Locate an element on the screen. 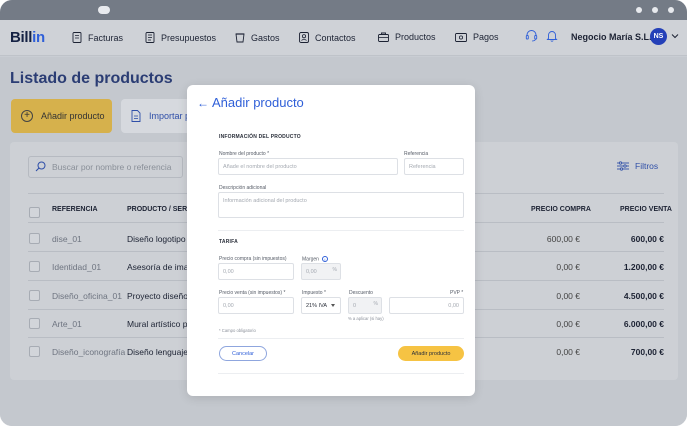  search-placeholder: Buscar por nombre o referencia is located at coordinates (112, 167).